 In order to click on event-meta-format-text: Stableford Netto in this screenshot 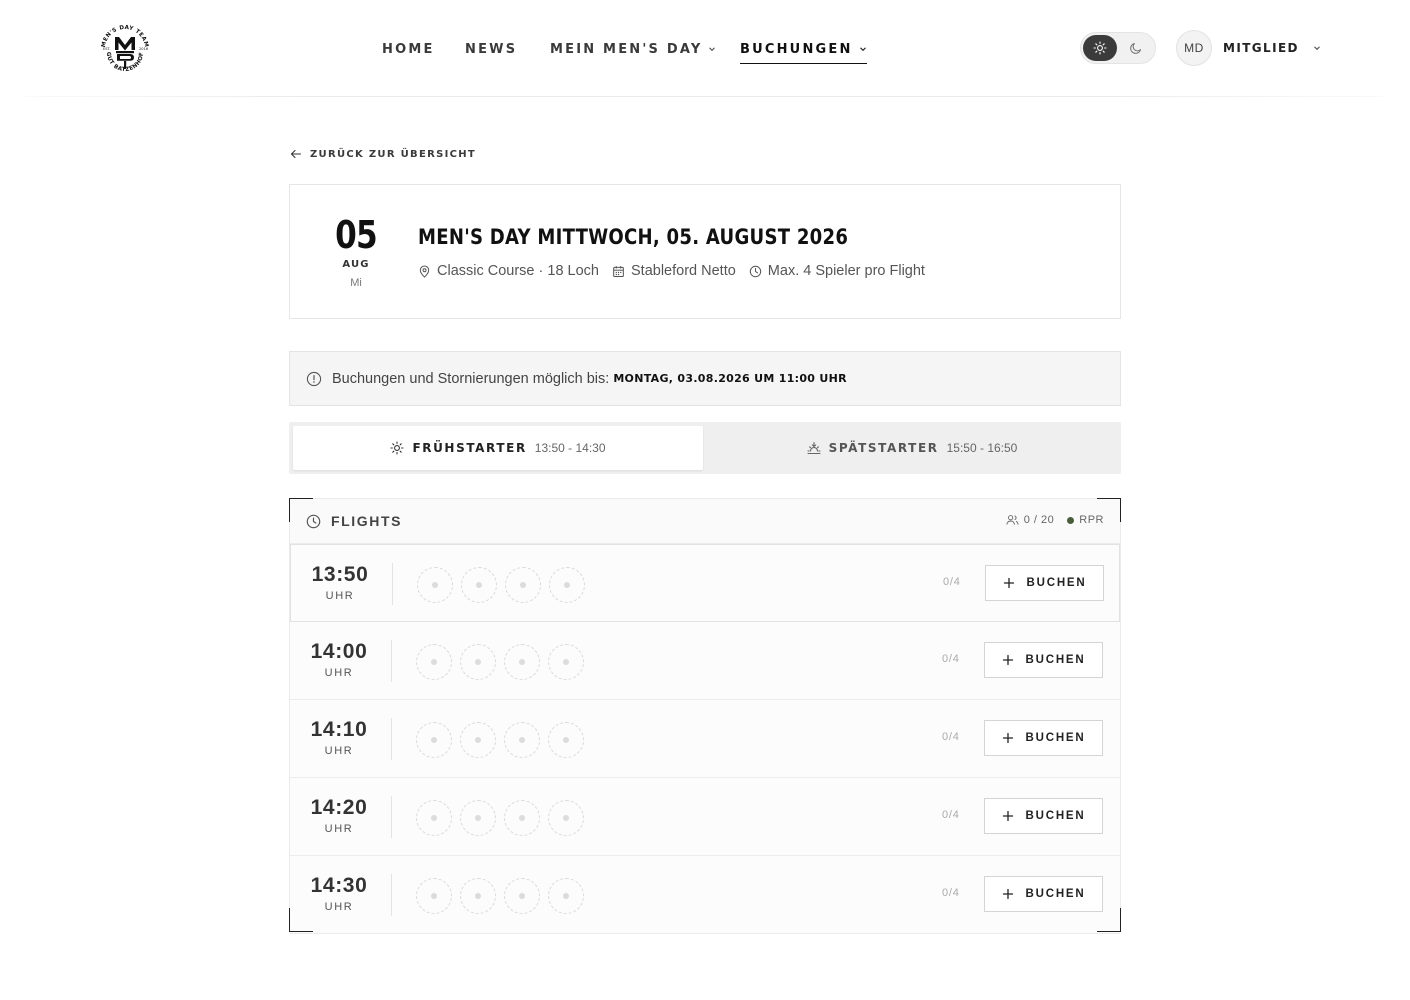, I will do `click(683, 271)`.